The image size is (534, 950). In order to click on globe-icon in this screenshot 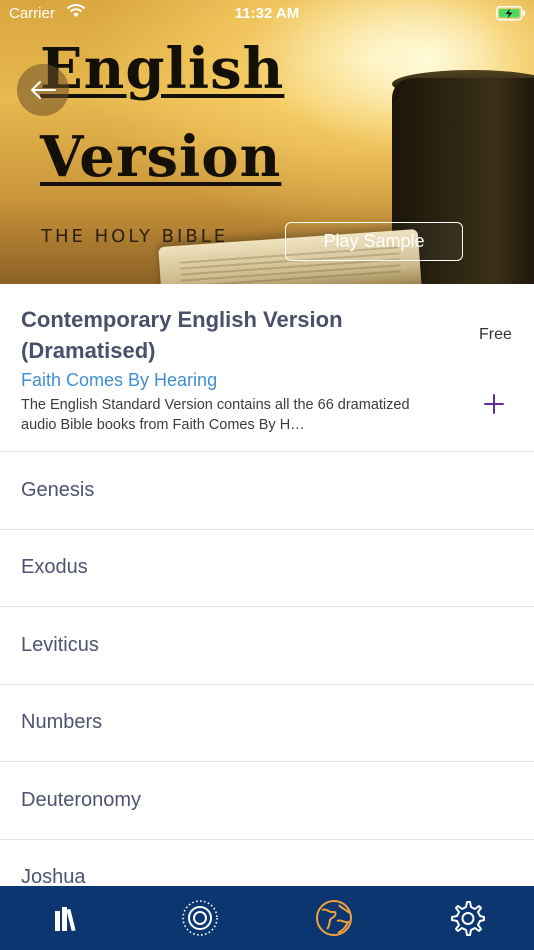, I will do `click(333, 918)`.